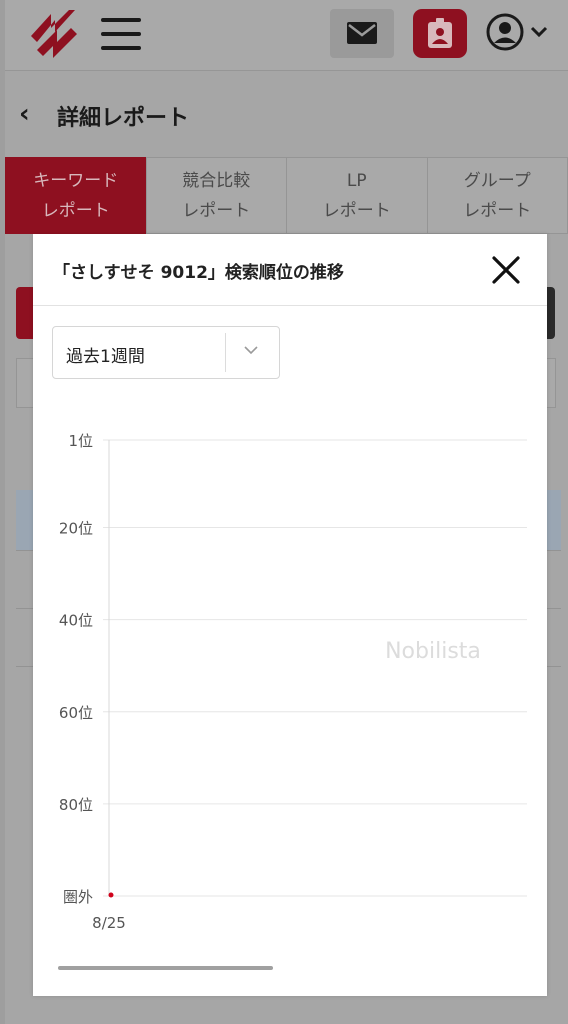 The width and height of the screenshot is (568, 1024). I want to click on user-menu-button, so click(520, 33).